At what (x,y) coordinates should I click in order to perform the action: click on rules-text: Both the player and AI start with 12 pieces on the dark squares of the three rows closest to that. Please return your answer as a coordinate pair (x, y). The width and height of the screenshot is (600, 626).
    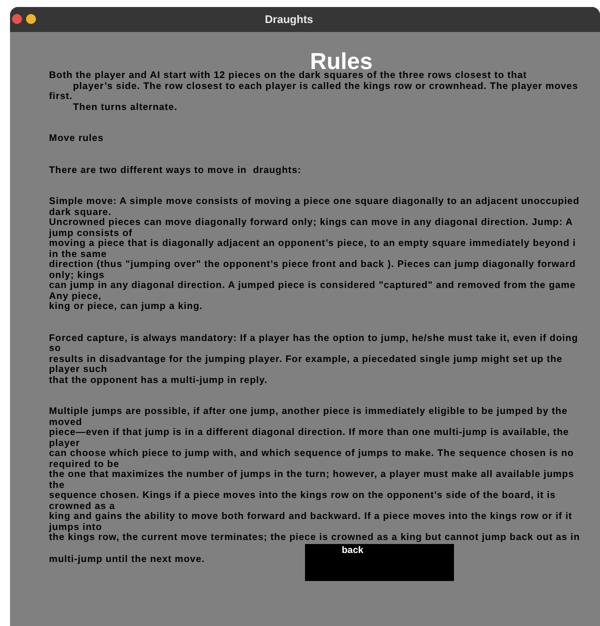
    Looking at the image, I should click on (288, 76).